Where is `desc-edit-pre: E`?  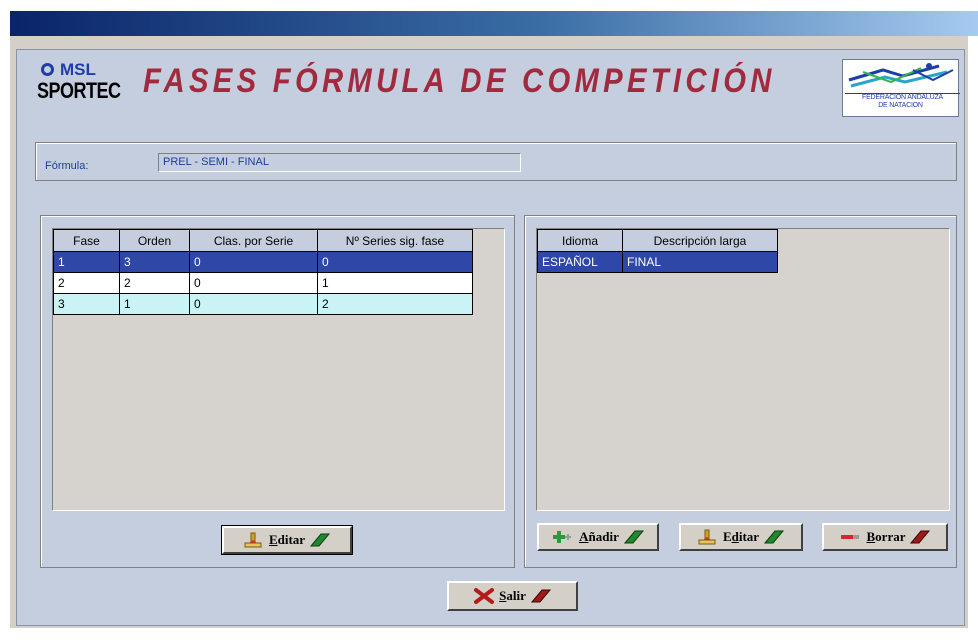
desc-edit-pre: E is located at coordinates (727, 536).